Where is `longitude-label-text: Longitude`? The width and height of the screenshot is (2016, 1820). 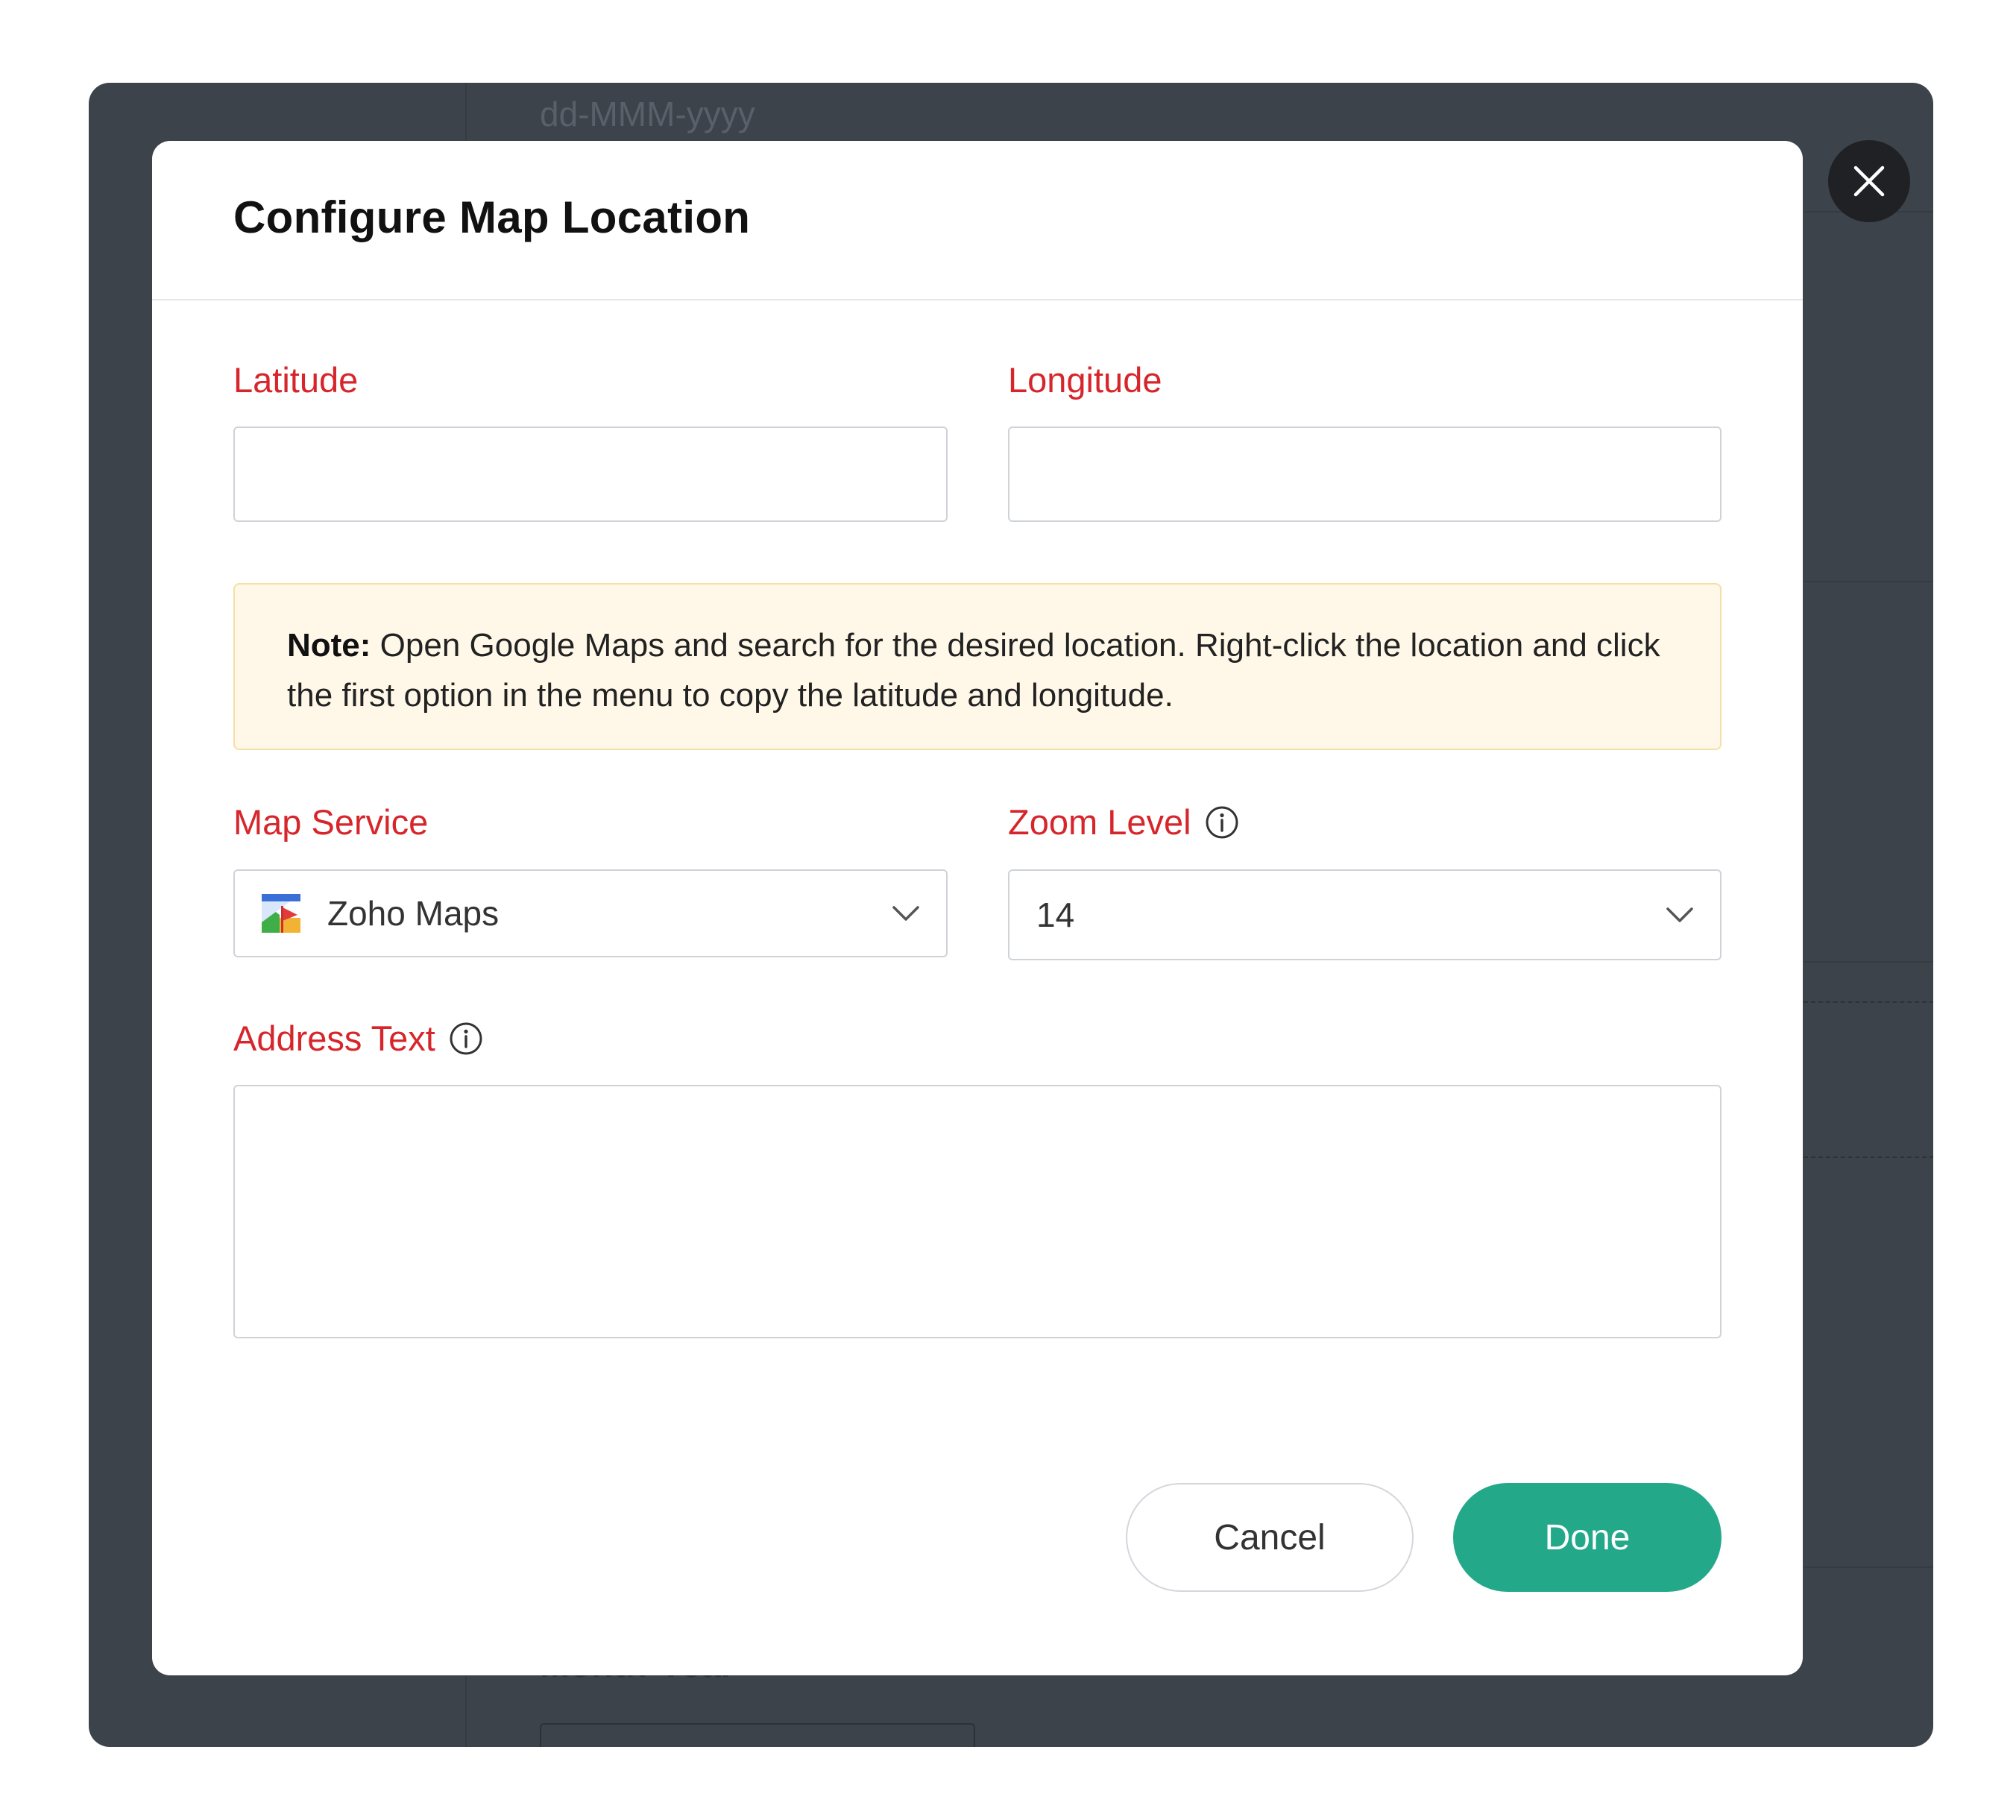
longitude-label-text: Longitude is located at coordinates (1085, 380).